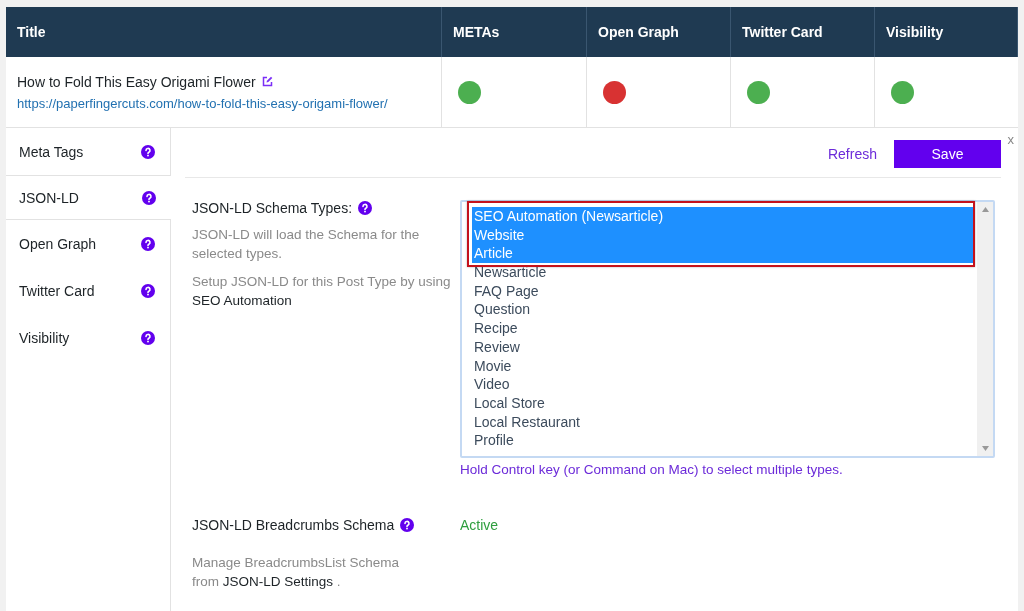  What do you see at coordinates (88, 197) in the screenshot?
I see `sidebar-tab: JSON-LD` at bounding box center [88, 197].